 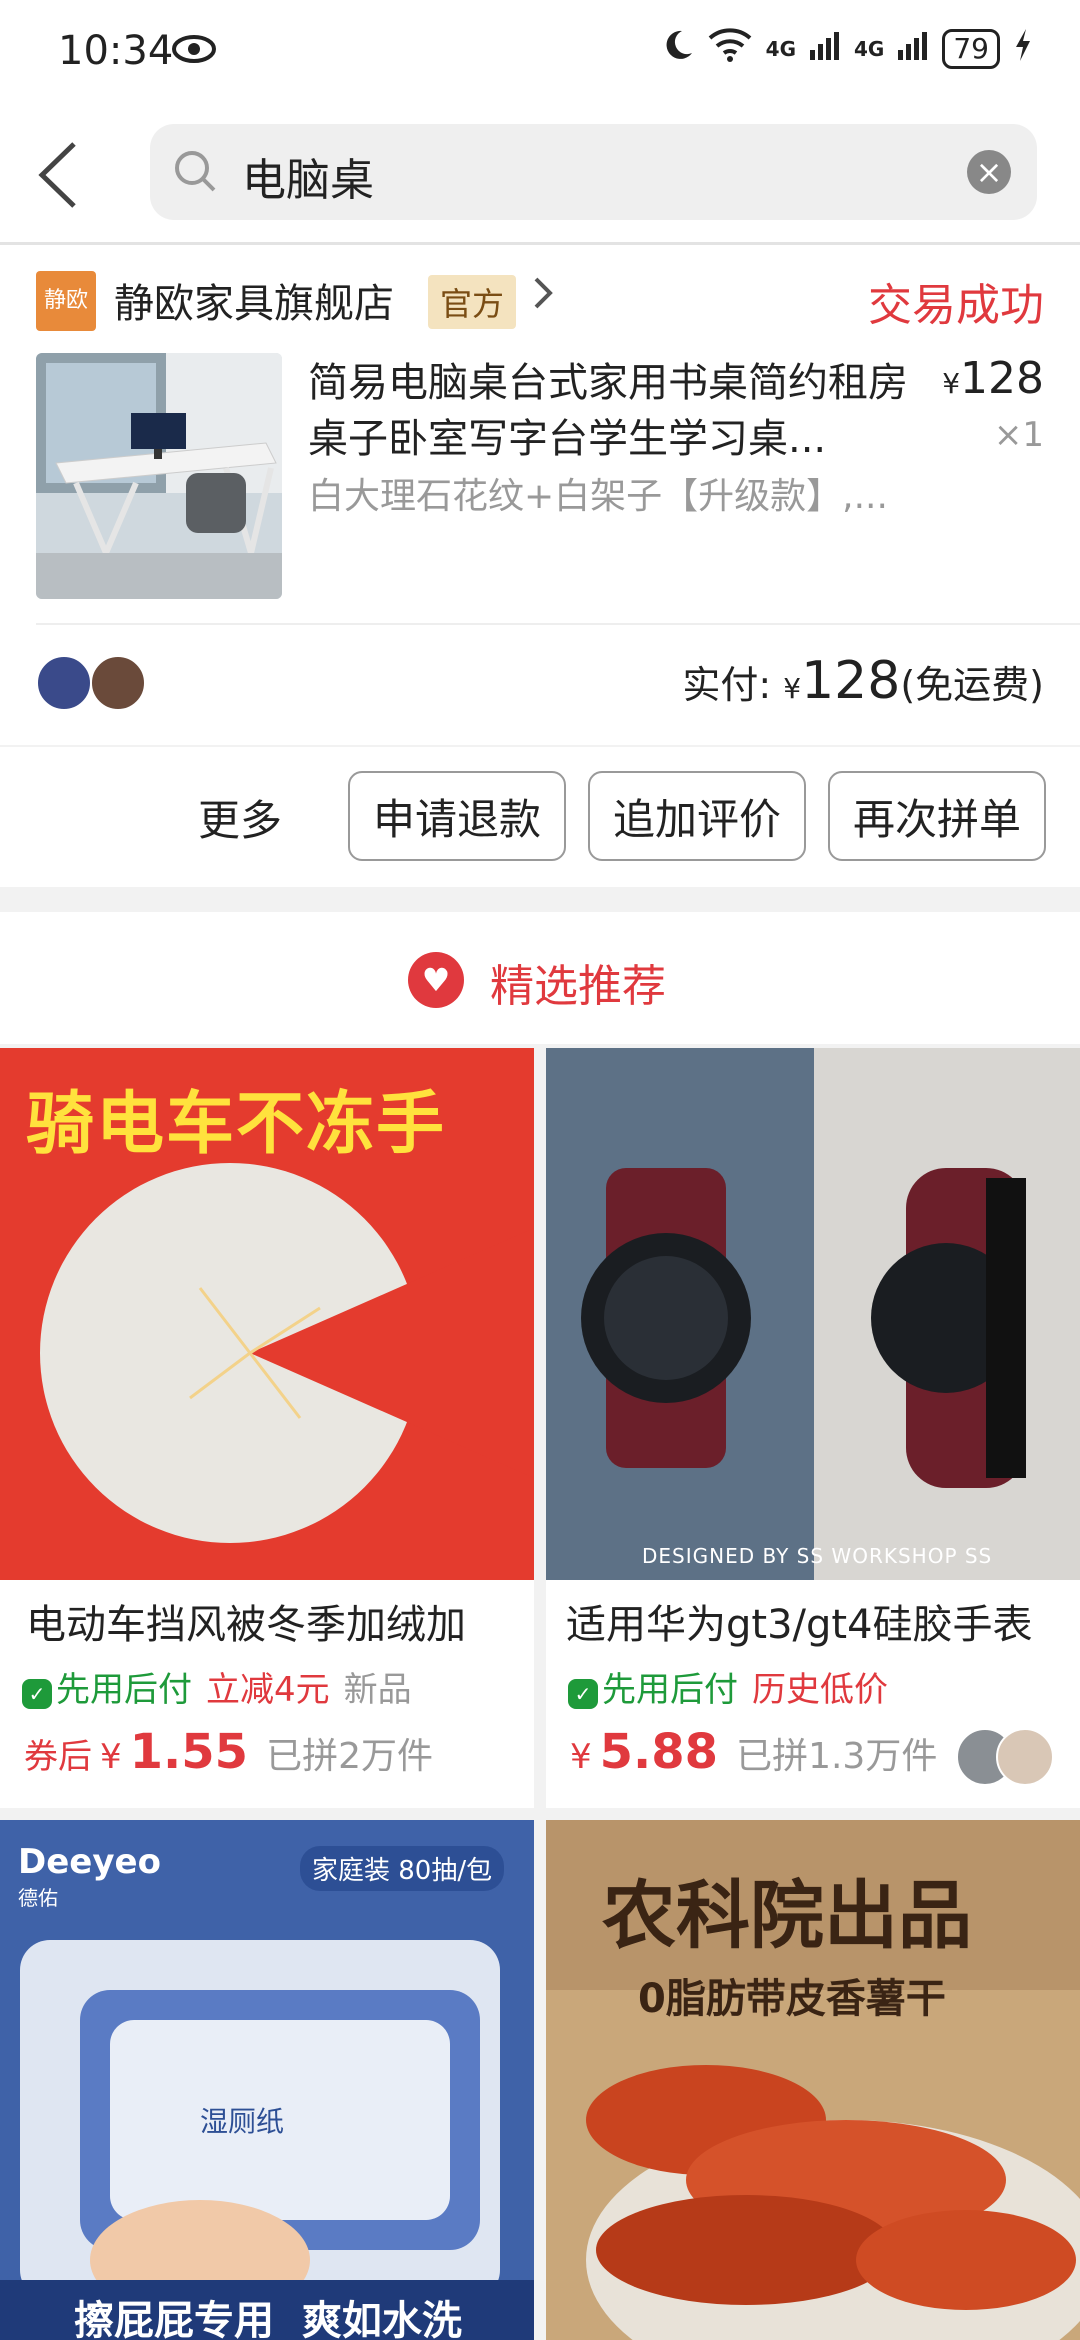 I want to click on signal-a-icon, so click(x=825, y=49).